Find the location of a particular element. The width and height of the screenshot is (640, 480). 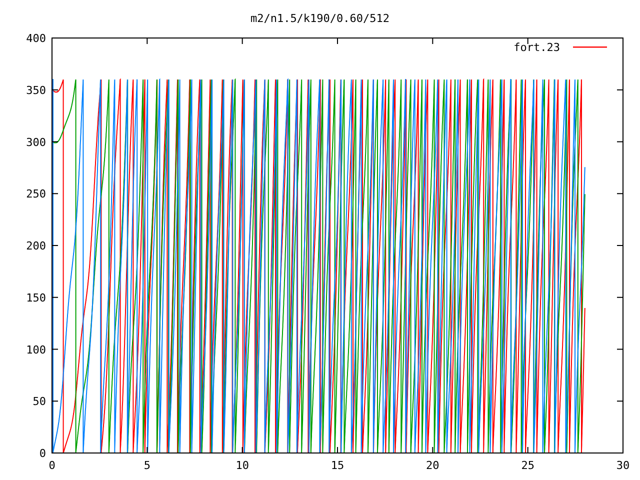

x-tick-label: 15 is located at coordinates (337, 465).